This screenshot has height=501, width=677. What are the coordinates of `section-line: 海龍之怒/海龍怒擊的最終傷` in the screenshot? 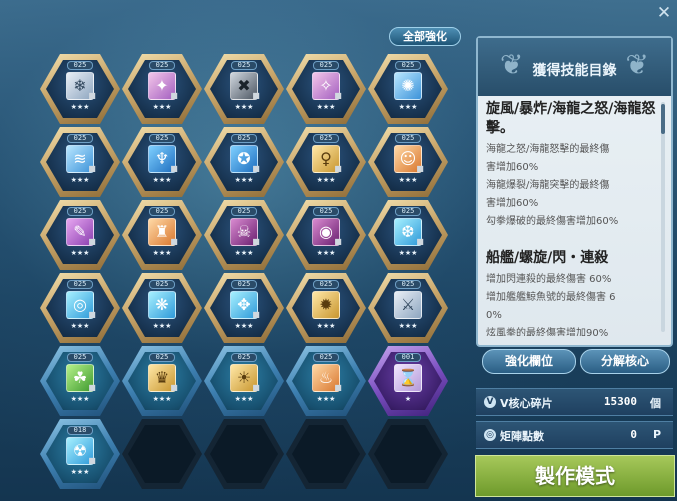 It's located at (548, 149).